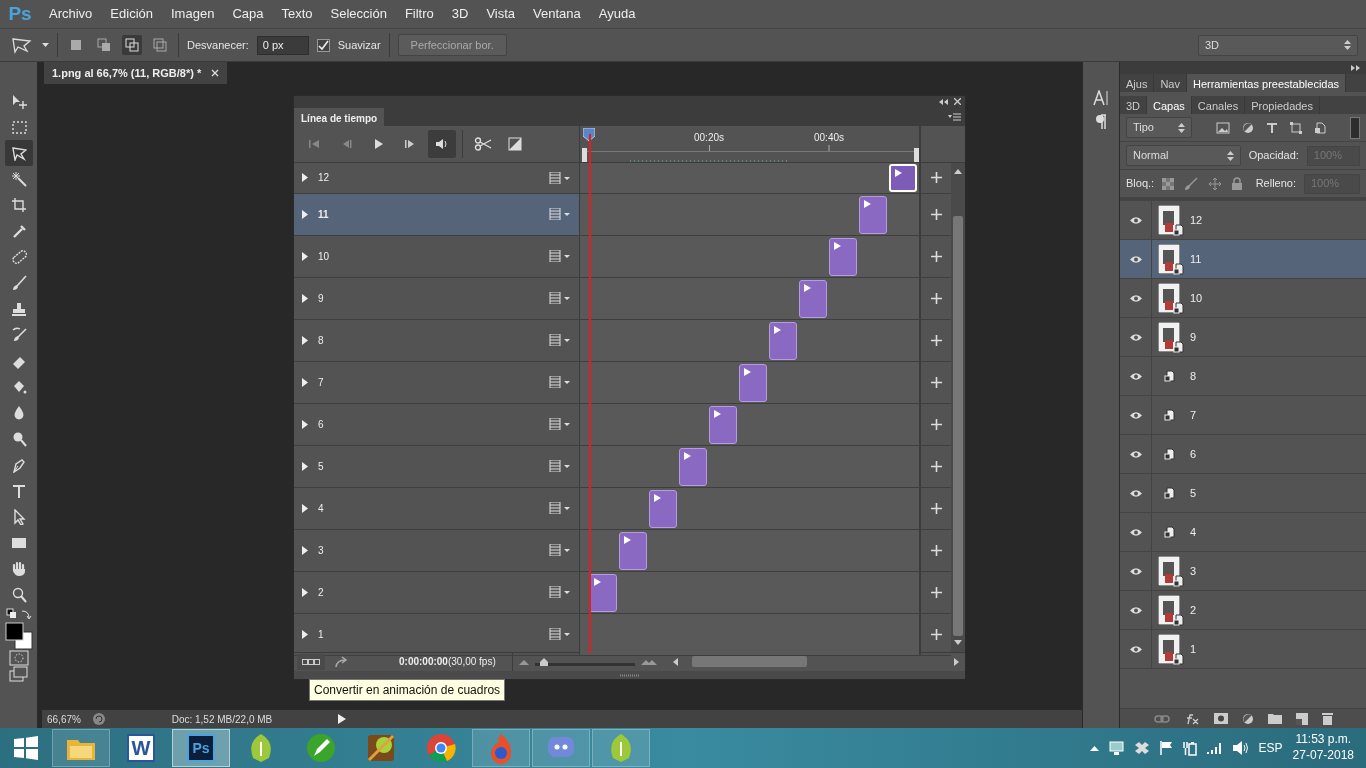 Image resolution: width=1366 pixels, height=768 pixels. Describe the element at coordinates (141, 748) in the screenshot. I see `taskbar-app: W` at that location.